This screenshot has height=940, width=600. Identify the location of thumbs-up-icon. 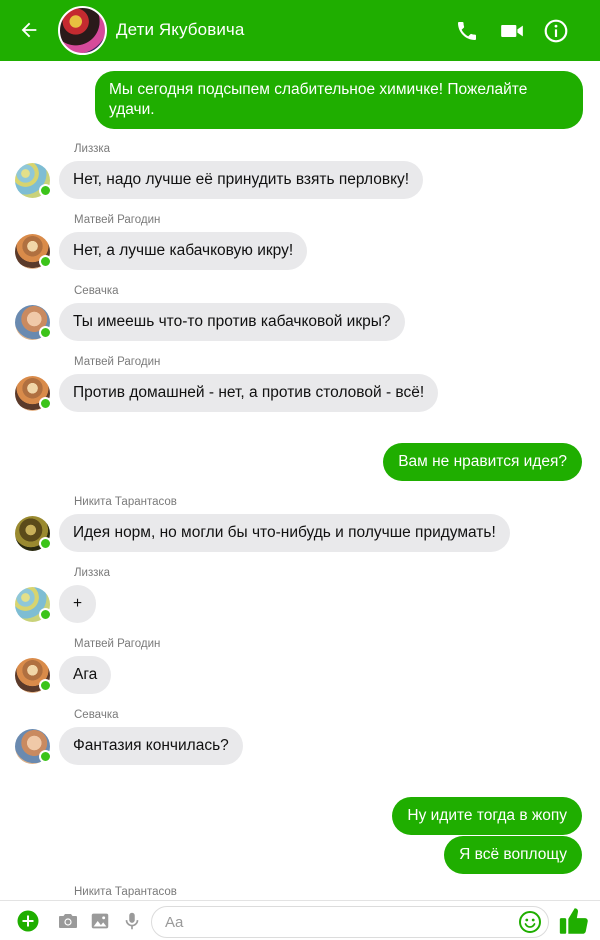
(574, 921).